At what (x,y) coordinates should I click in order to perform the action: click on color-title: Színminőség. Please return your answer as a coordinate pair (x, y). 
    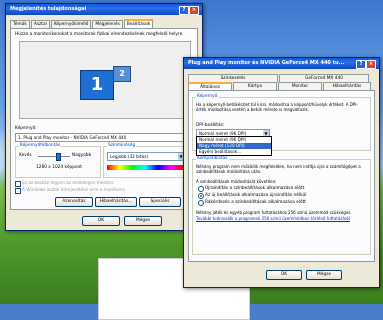
    Looking at the image, I should click on (122, 145).